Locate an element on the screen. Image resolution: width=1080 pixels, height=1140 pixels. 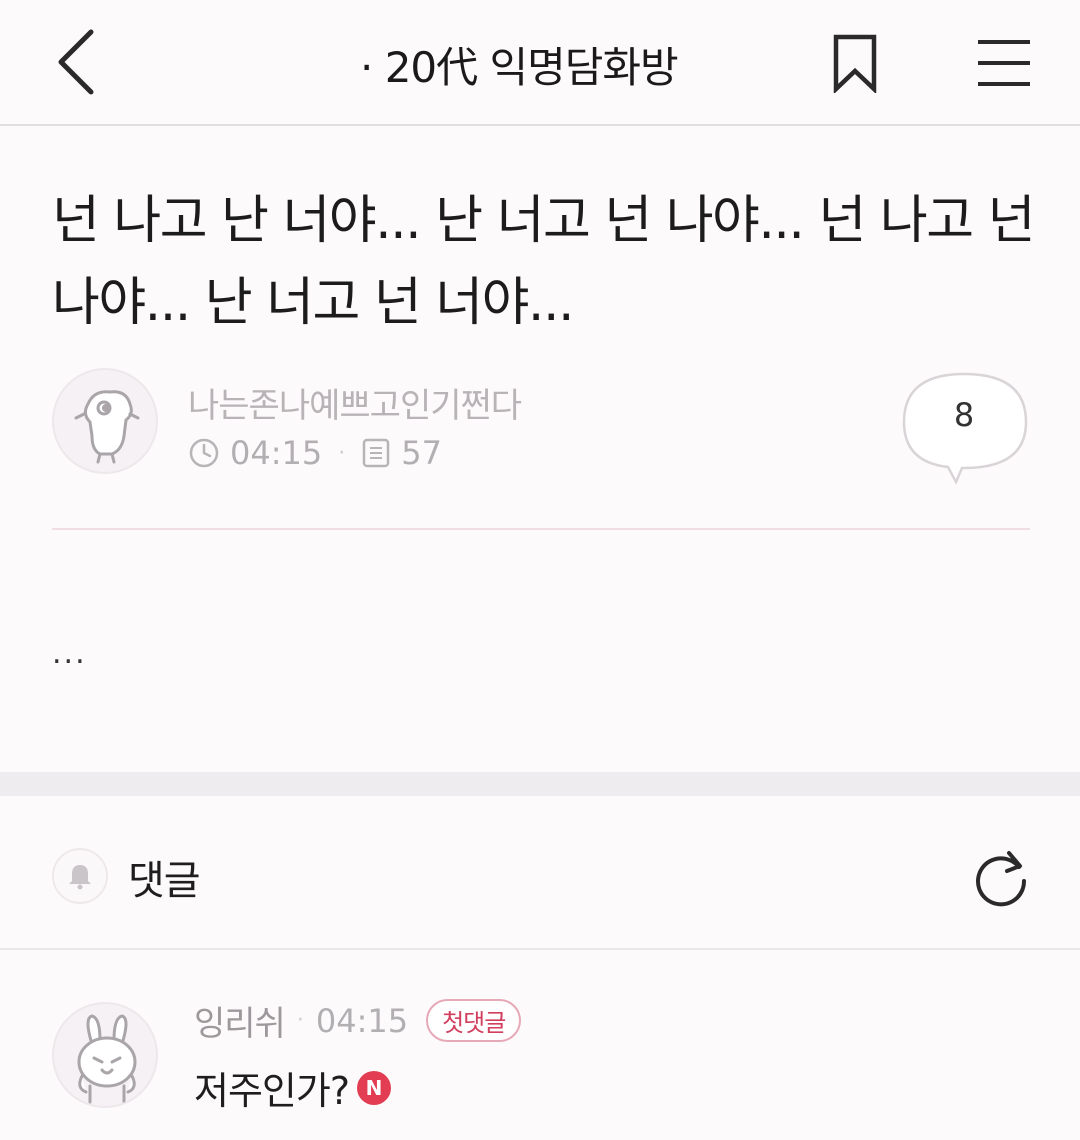
bell-icon is located at coordinates (80, 877).